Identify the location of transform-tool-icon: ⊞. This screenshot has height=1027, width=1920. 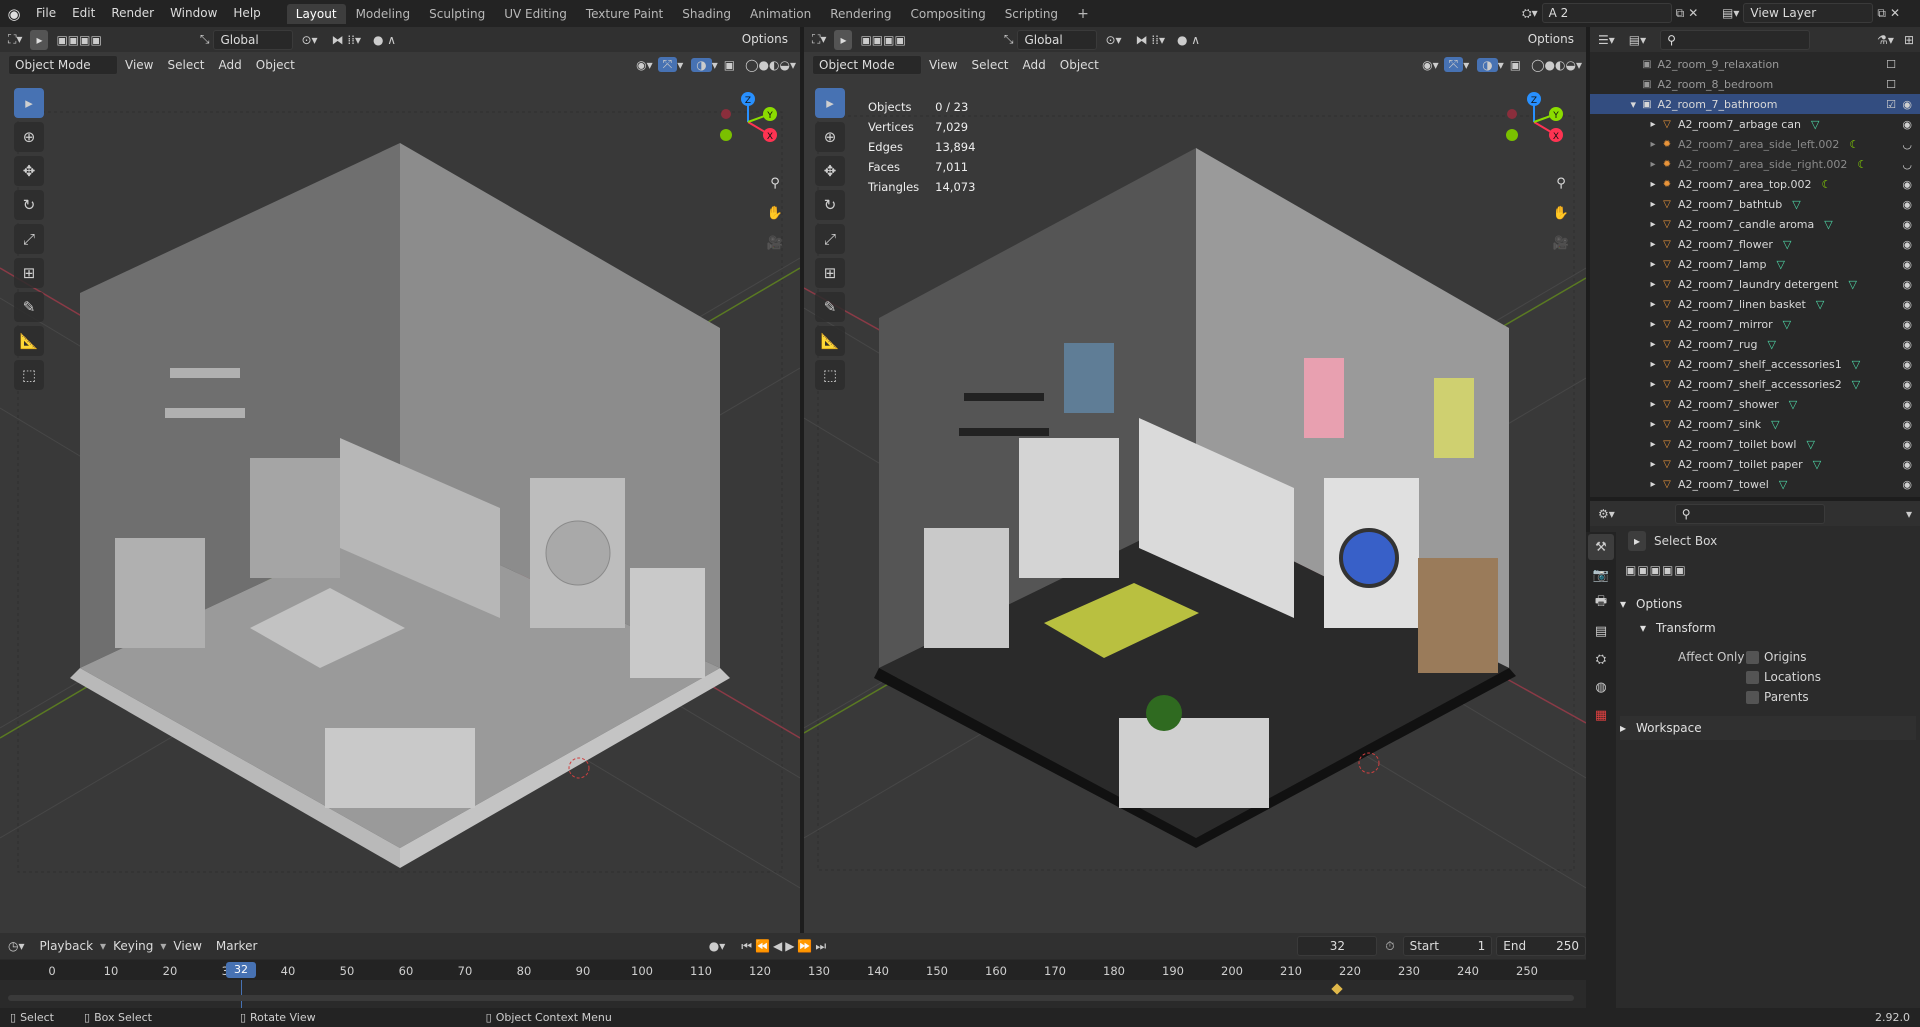
(29, 273).